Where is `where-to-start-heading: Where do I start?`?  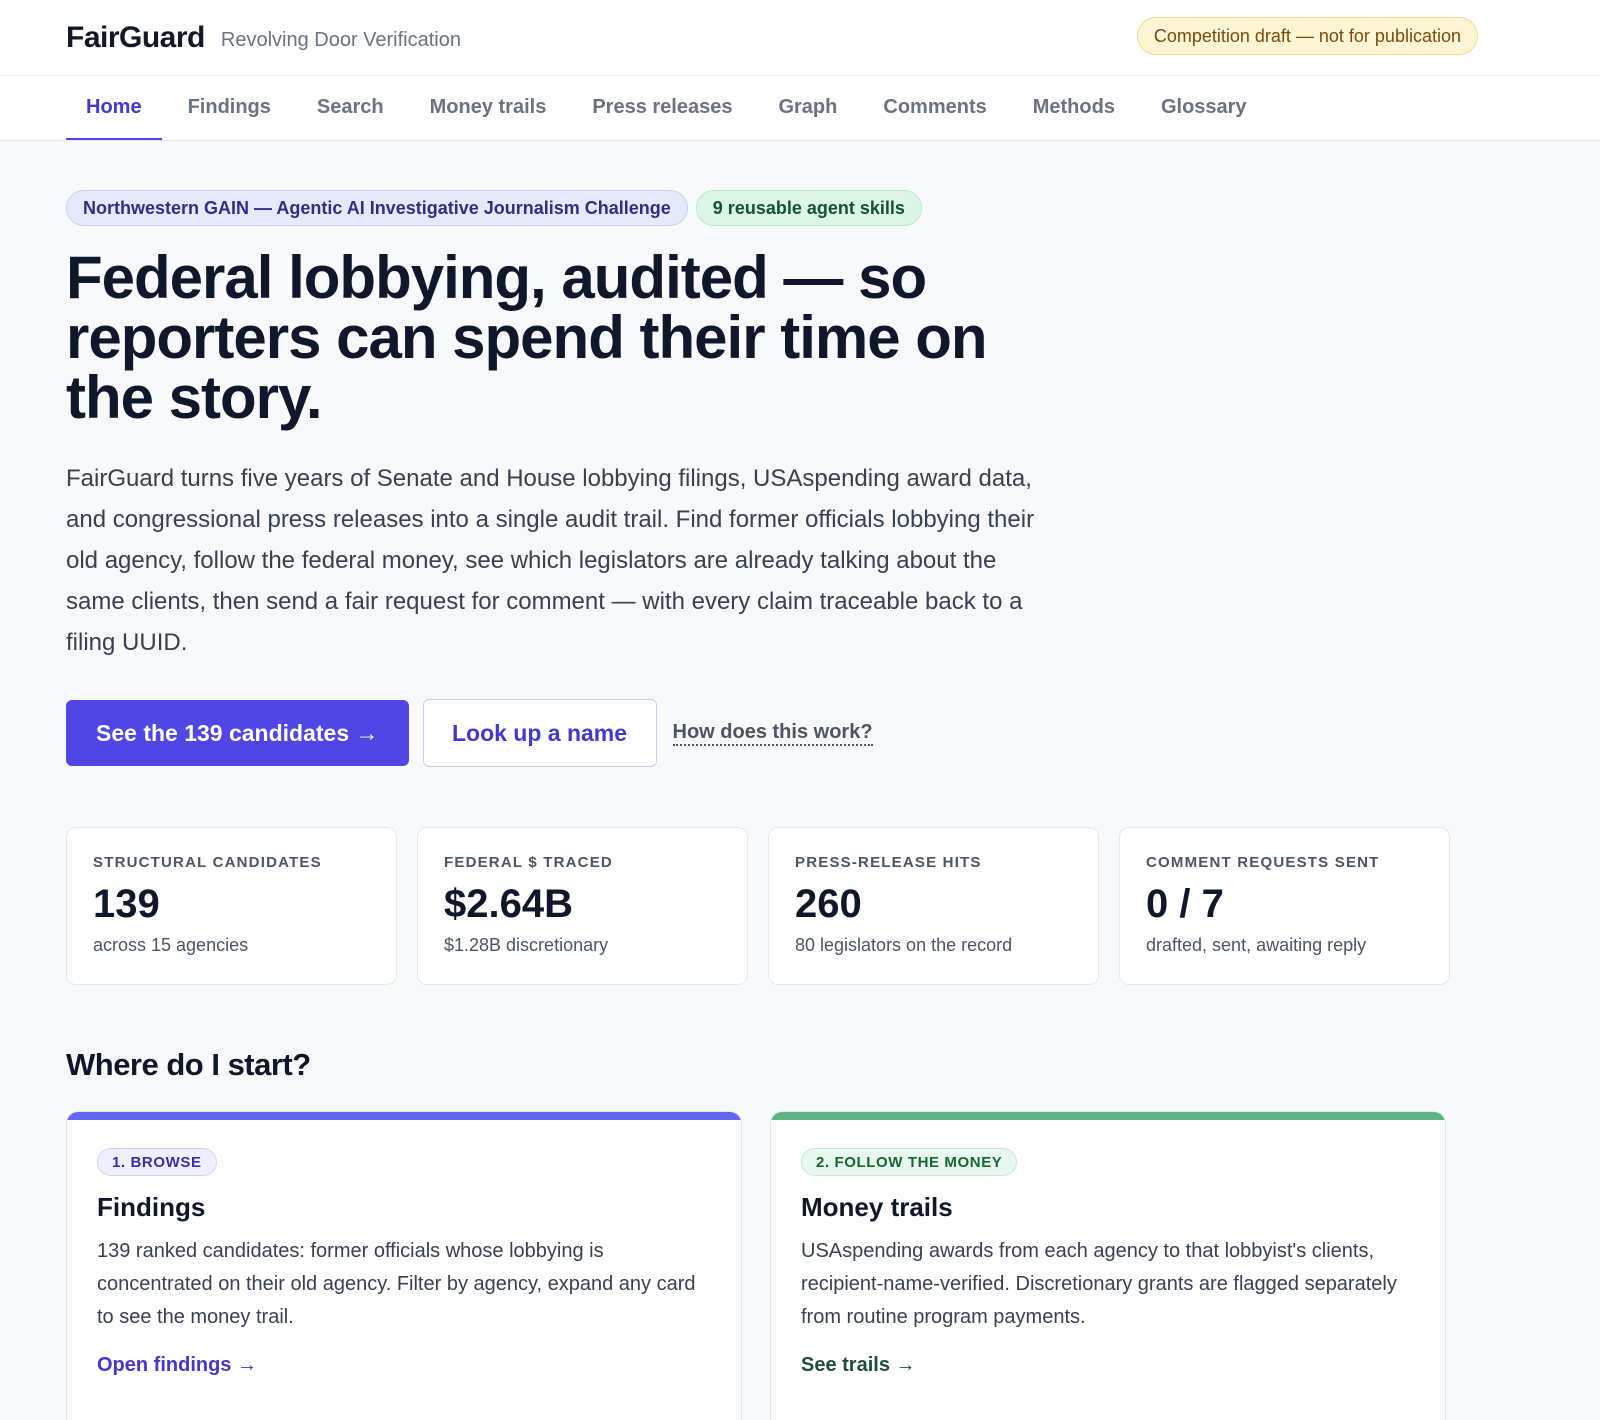 where-to-start-heading: Where do I start? is located at coordinates (188, 1064).